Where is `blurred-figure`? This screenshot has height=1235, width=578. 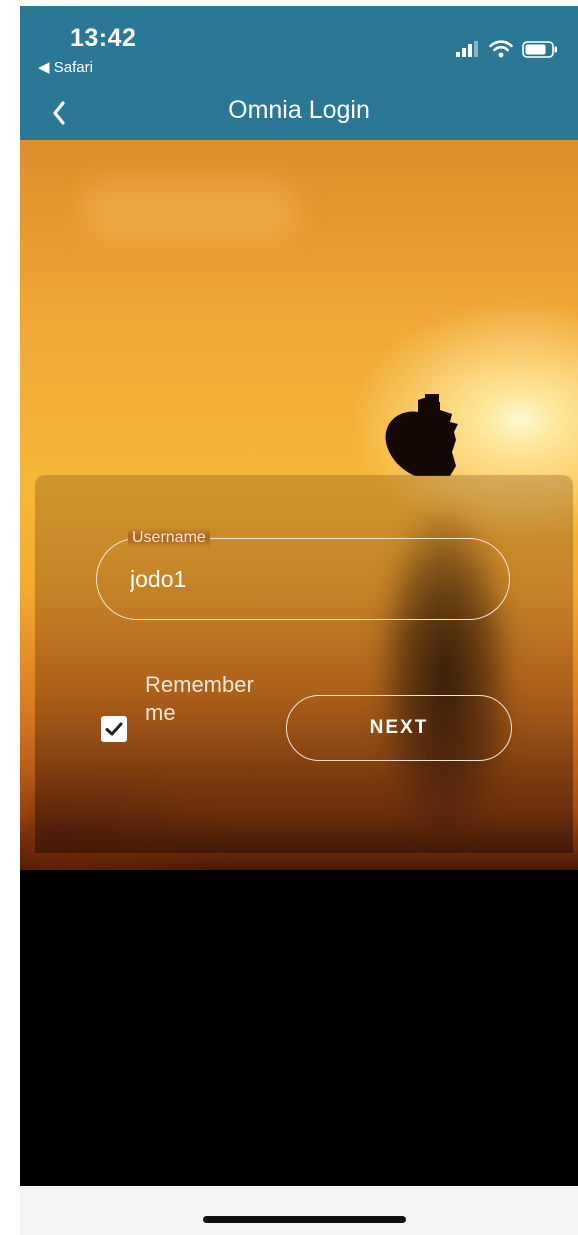 blurred-figure is located at coordinates (445, 656).